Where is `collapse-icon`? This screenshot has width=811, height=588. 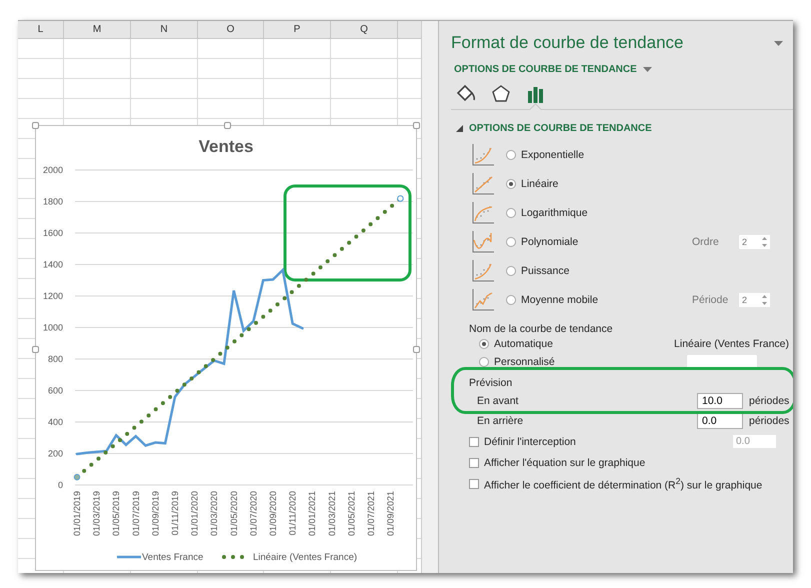 collapse-icon is located at coordinates (459, 128).